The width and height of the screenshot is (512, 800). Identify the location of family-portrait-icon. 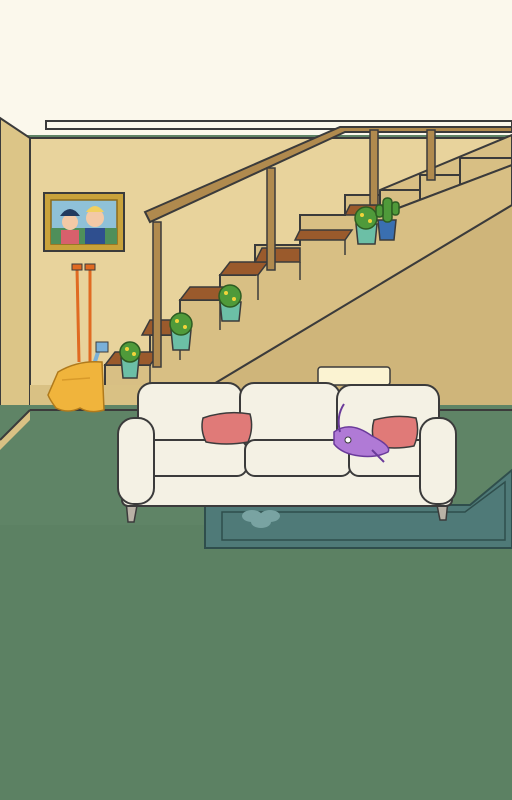
(84, 222).